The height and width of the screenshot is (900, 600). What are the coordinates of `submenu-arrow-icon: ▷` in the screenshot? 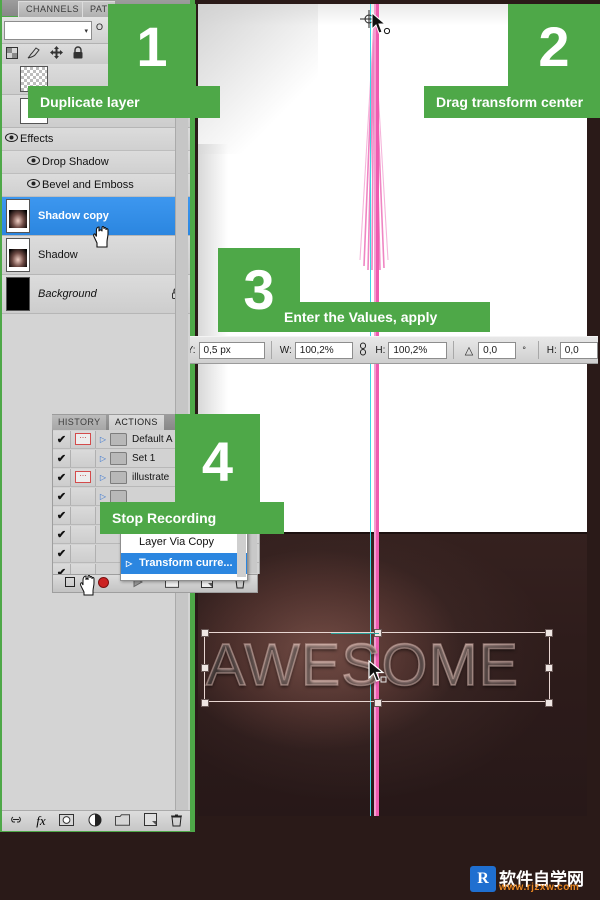 It's located at (129, 563).